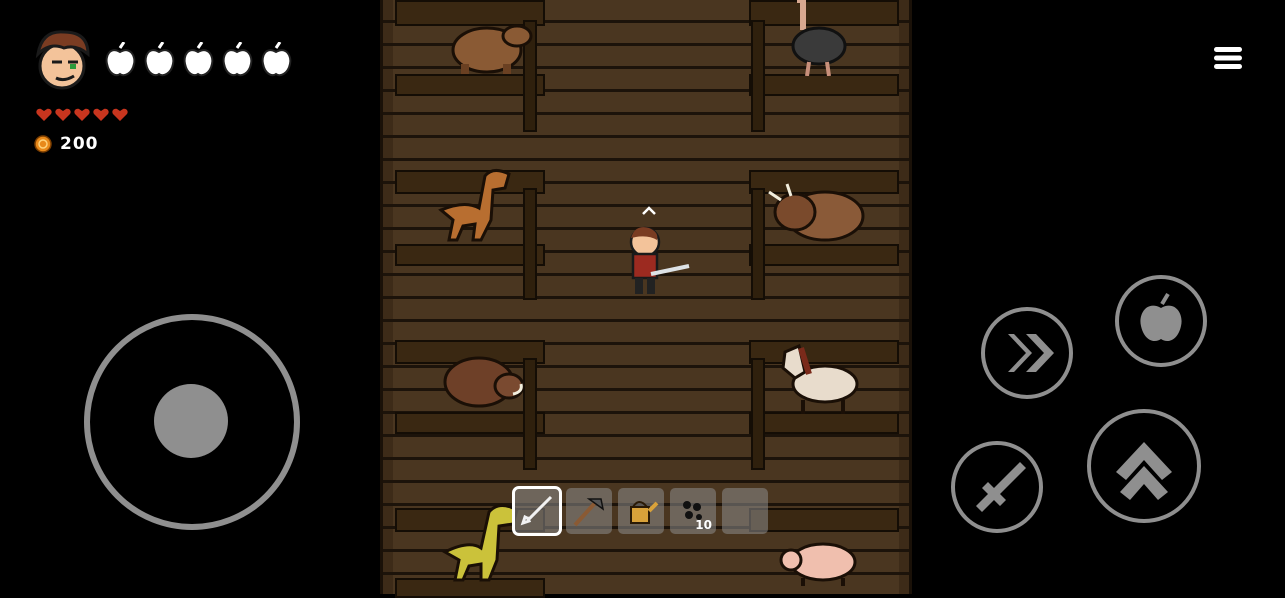  What do you see at coordinates (819, 38) in the screenshot?
I see `ostrich-sprite` at bounding box center [819, 38].